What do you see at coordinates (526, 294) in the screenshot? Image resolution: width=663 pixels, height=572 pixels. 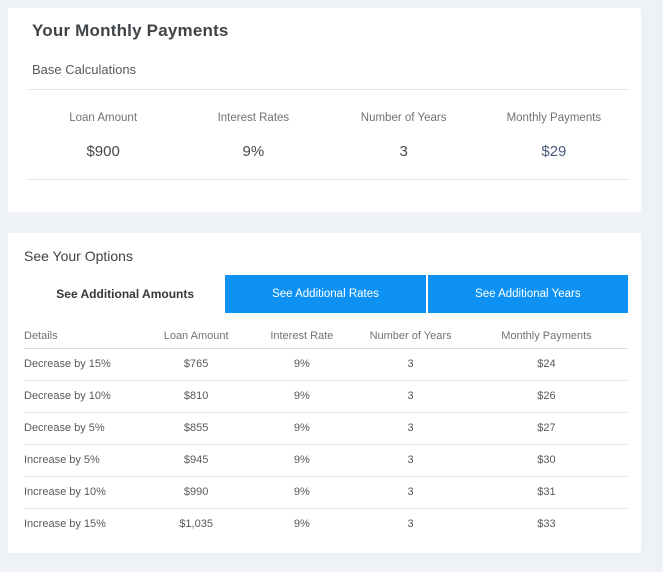 I see `tab-see-additional-years: See Additional Years` at bounding box center [526, 294].